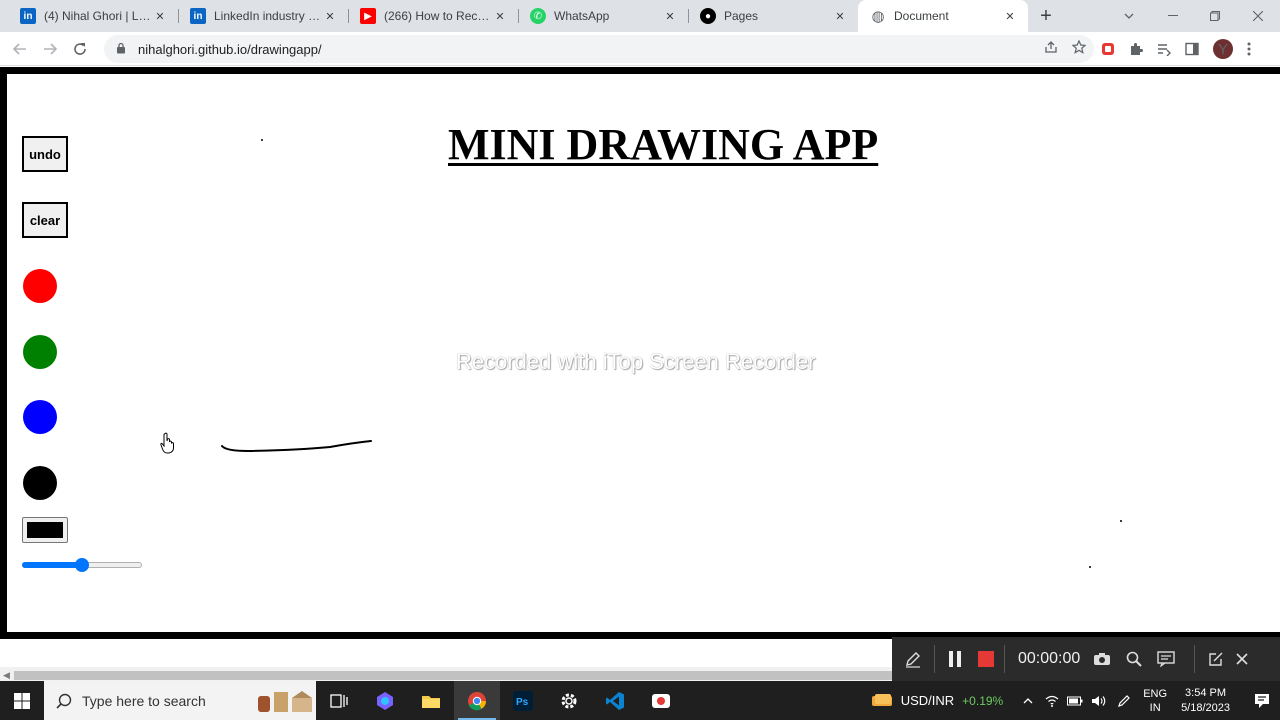  What do you see at coordinates (50, 49) in the screenshot?
I see `forward-icon` at bounding box center [50, 49].